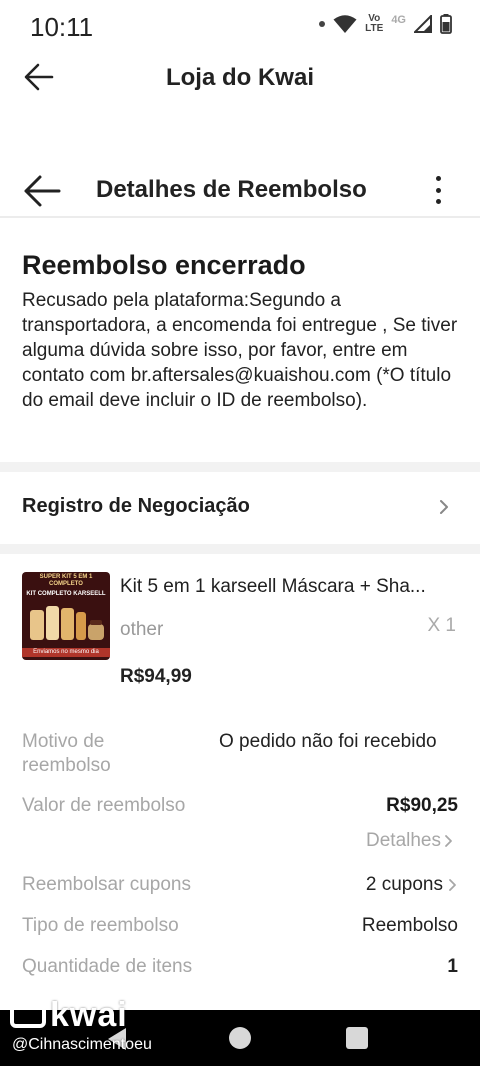 The height and width of the screenshot is (1066, 480). Describe the element at coordinates (357, 1038) in the screenshot. I see `nav-recent-apps-icon` at that location.